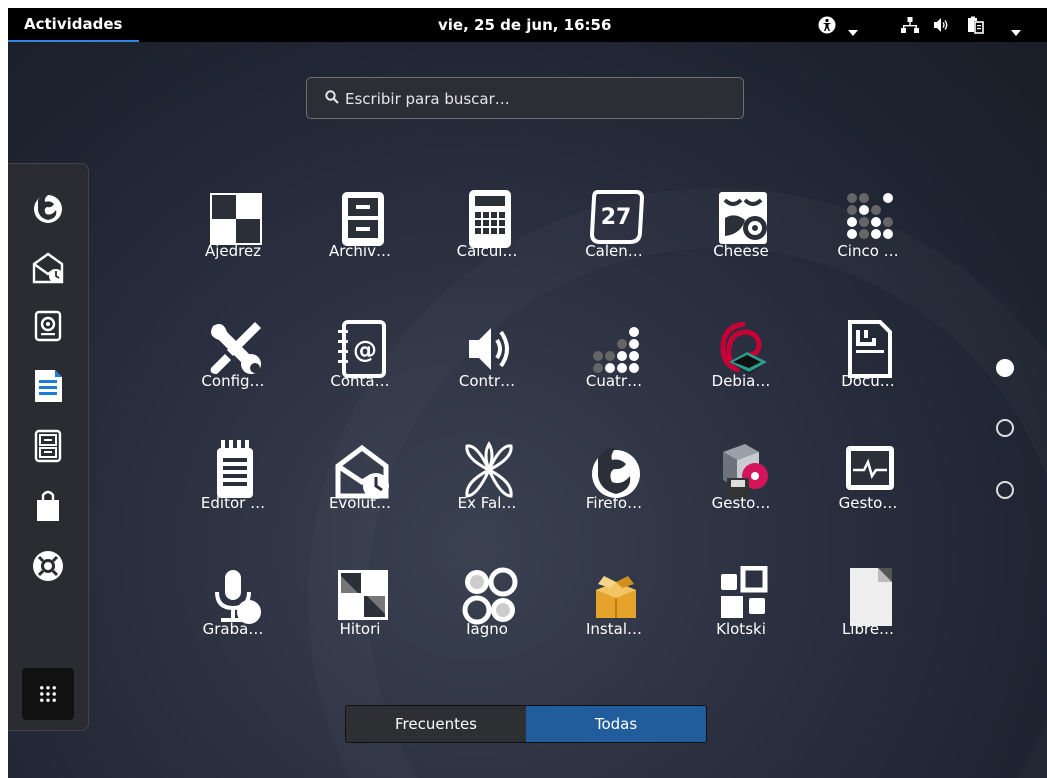 The width and height of the screenshot is (1047, 778). I want to click on app-cheese: Cheese, so click(735, 238).